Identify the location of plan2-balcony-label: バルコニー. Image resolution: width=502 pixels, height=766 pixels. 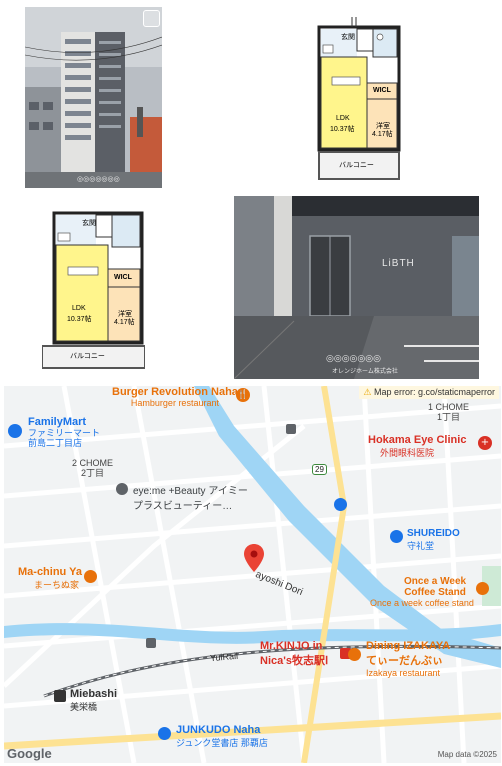
(87, 356).